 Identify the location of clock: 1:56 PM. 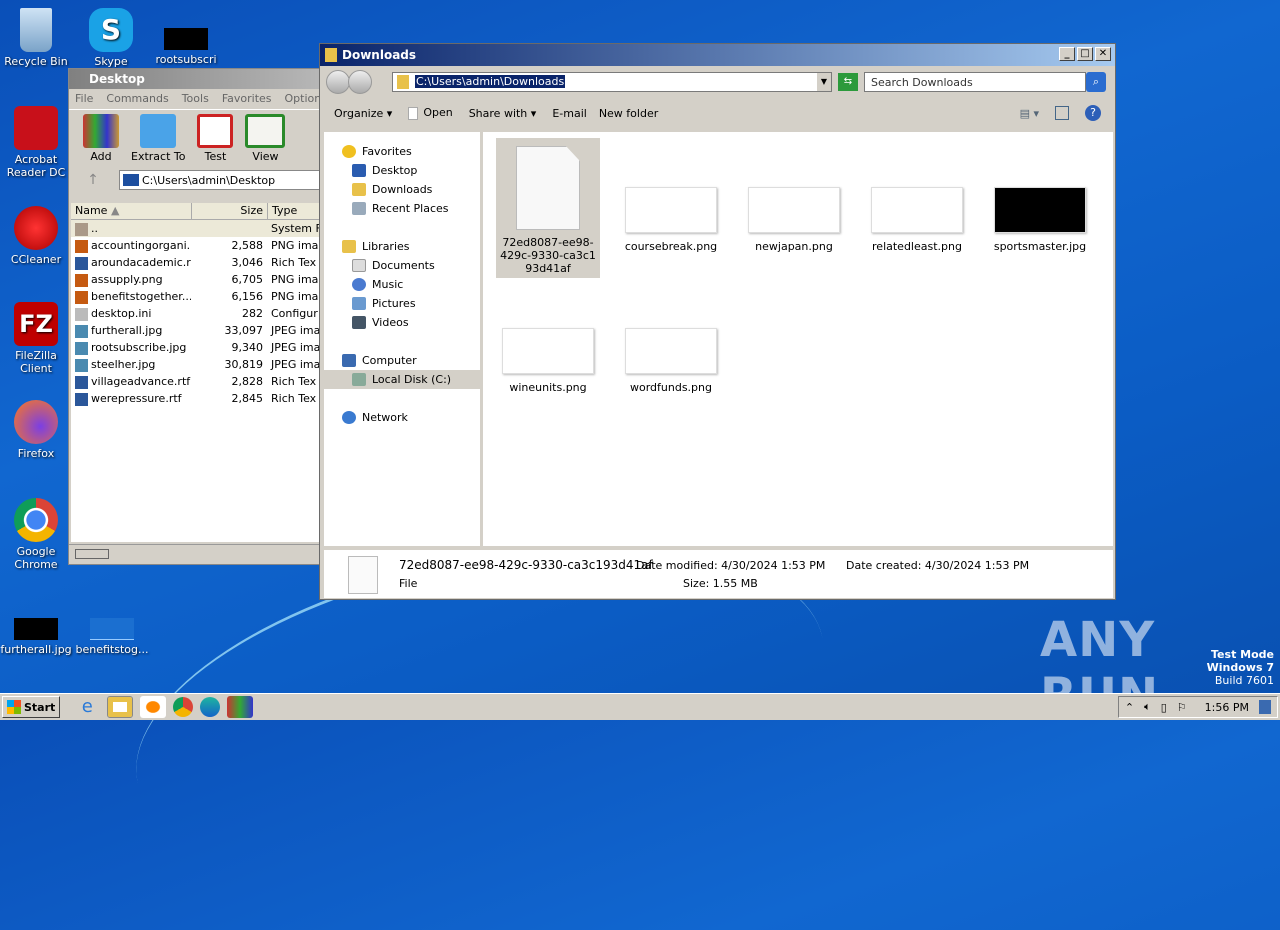
(1227, 707).